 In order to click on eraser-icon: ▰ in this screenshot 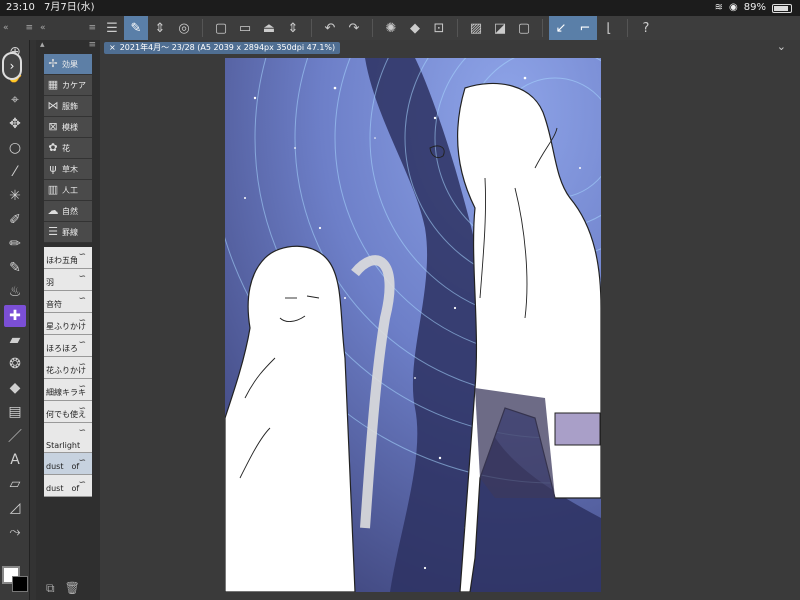, I will do `click(15, 340)`.